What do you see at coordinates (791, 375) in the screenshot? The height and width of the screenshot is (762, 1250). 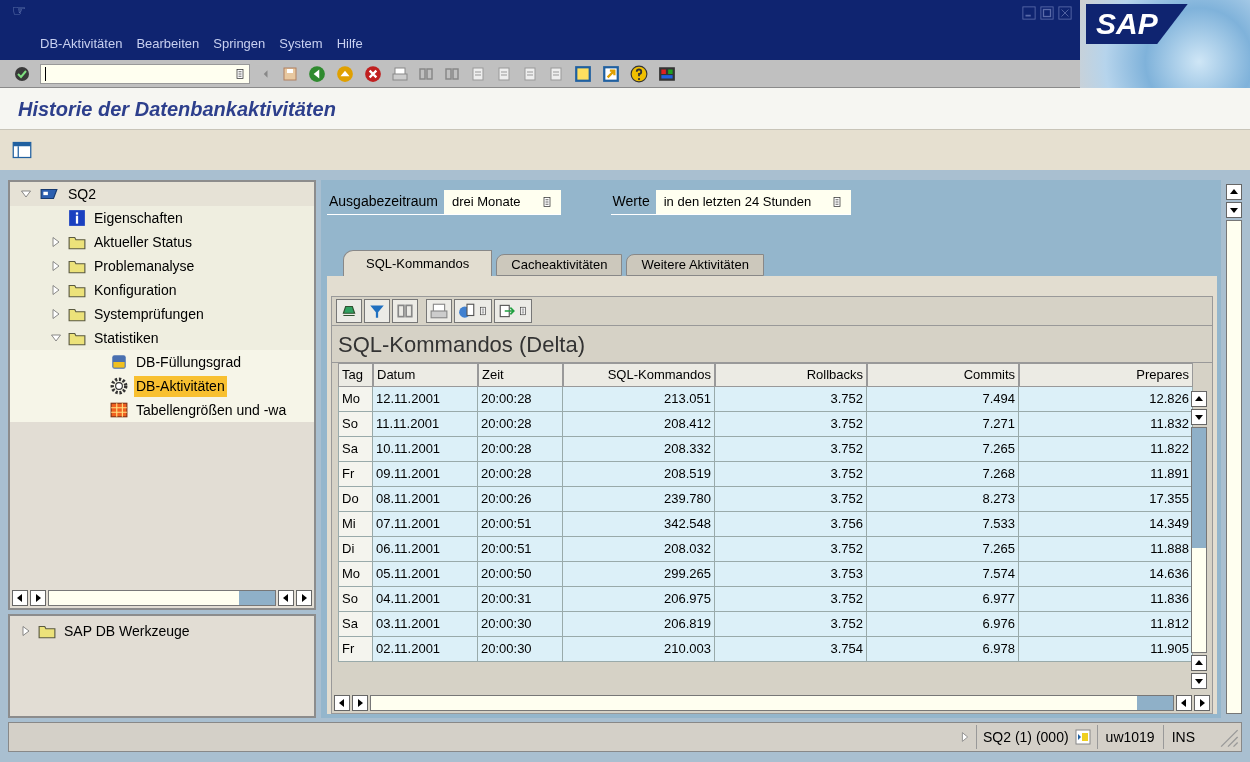 I see `column-header: Rollbacks` at bounding box center [791, 375].